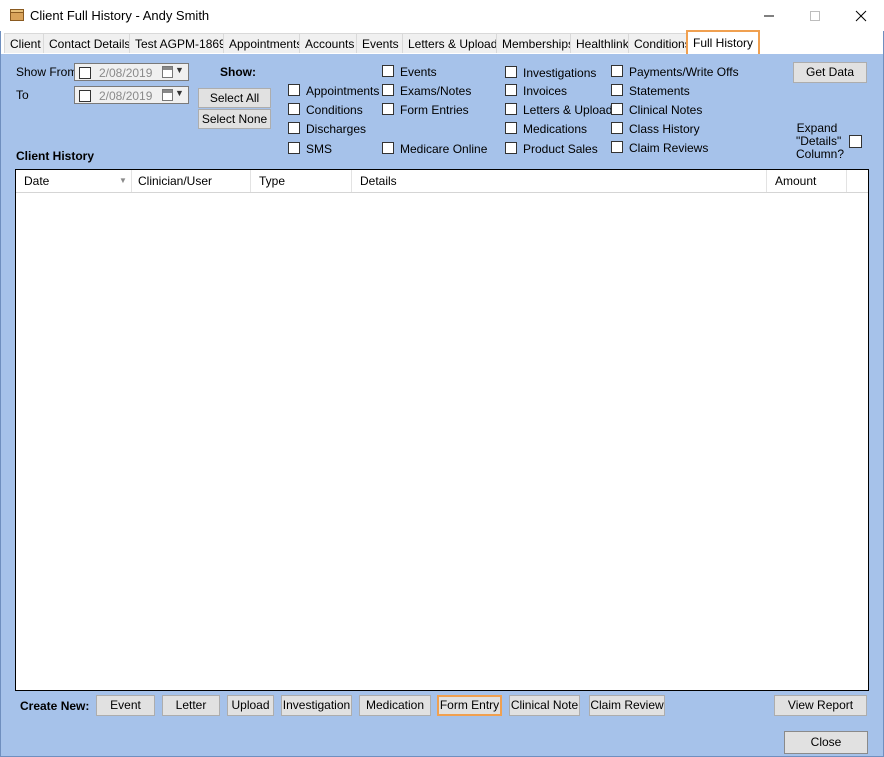 Image resolution: width=884 pixels, height=757 pixels. What do you see at coordinates (319, 149) in the screenshot?
I see `sms-checkbox-label: SMS` at bounding box center [319, 149].